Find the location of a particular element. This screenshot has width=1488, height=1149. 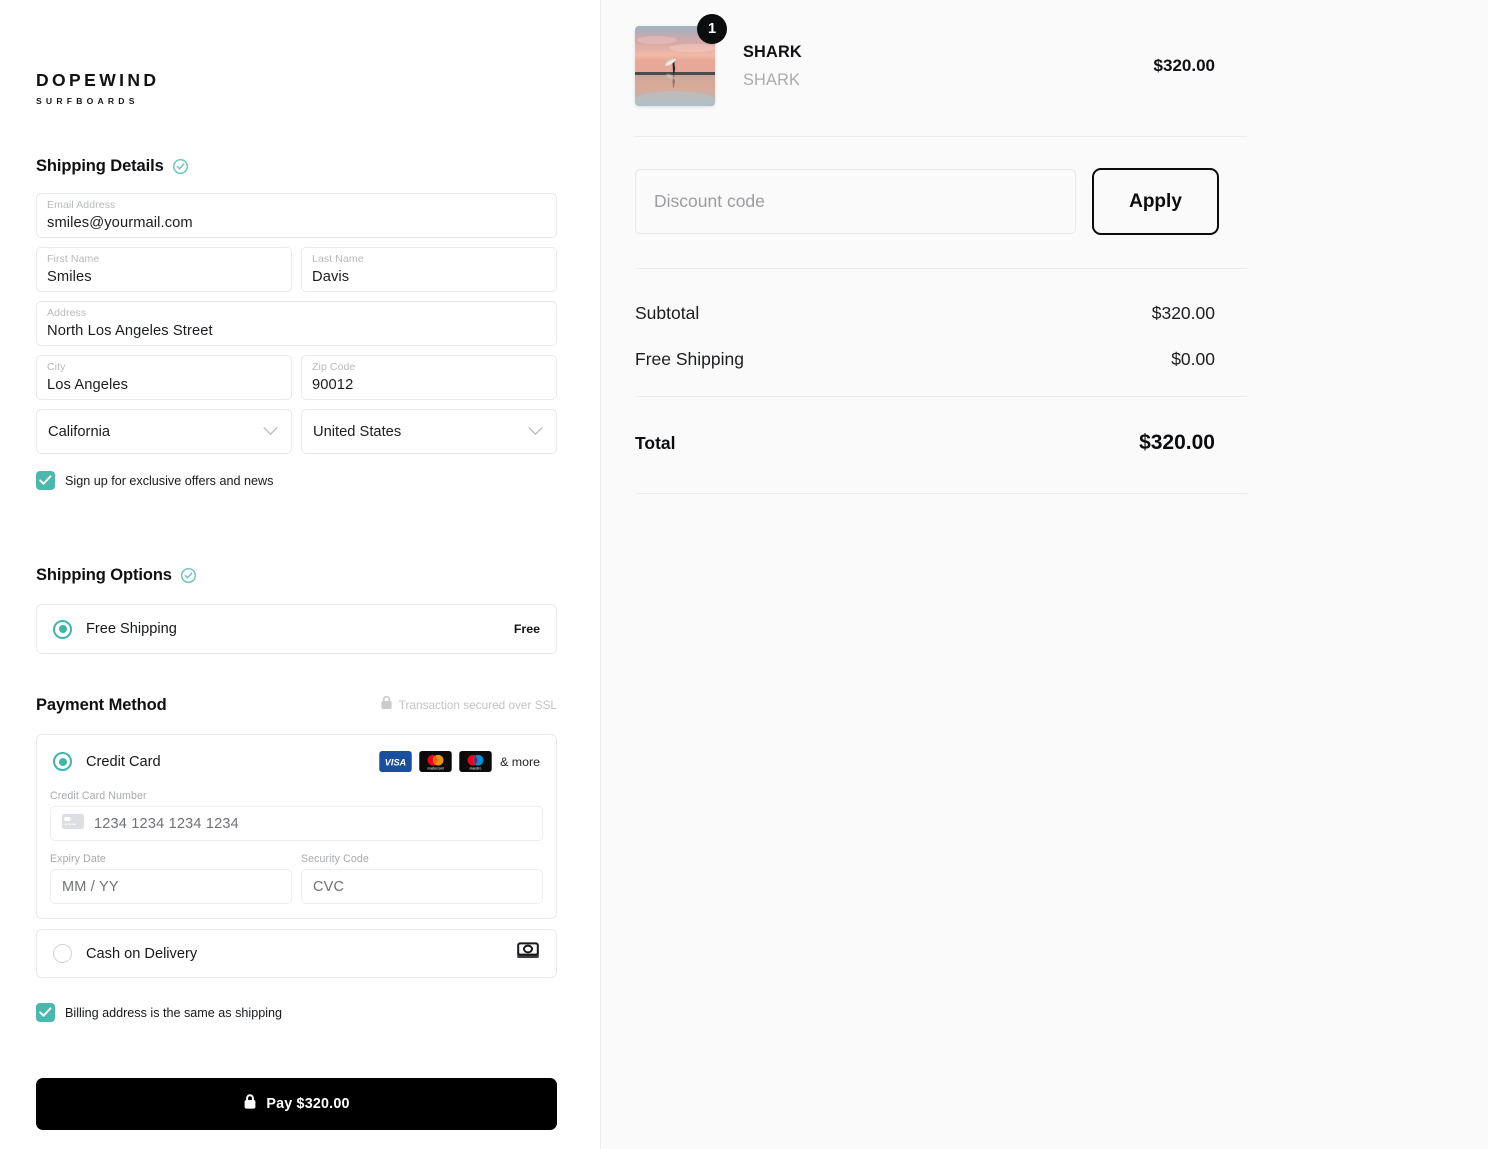

shipping-details-header: Shipping Details is located at coordinates (296, 166).